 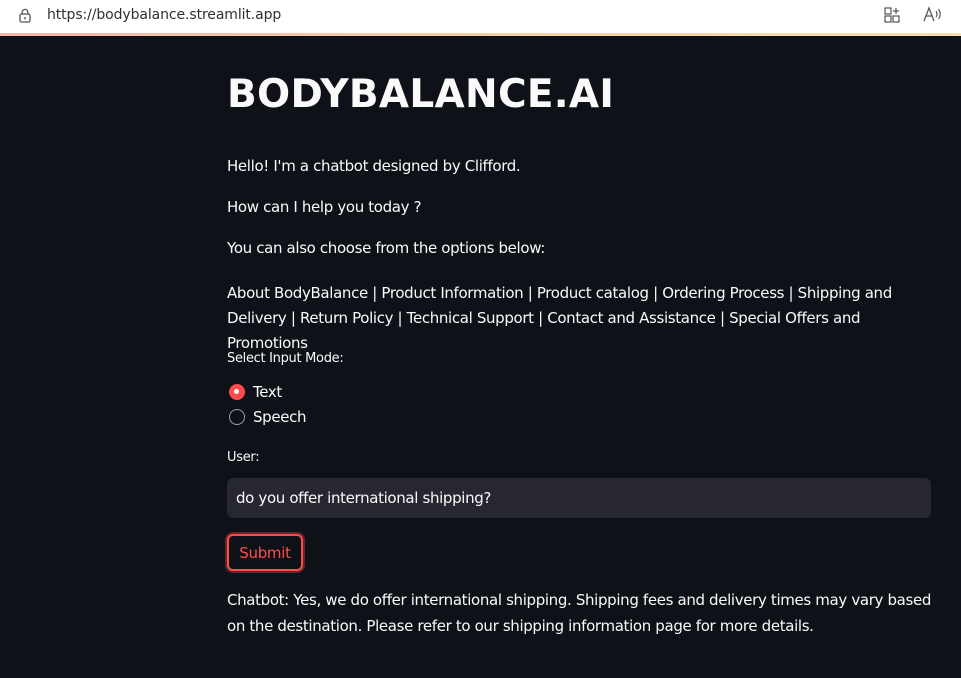 I want to click on help-prompt-text: How can I help you today ?, so click(x=324, y=207).